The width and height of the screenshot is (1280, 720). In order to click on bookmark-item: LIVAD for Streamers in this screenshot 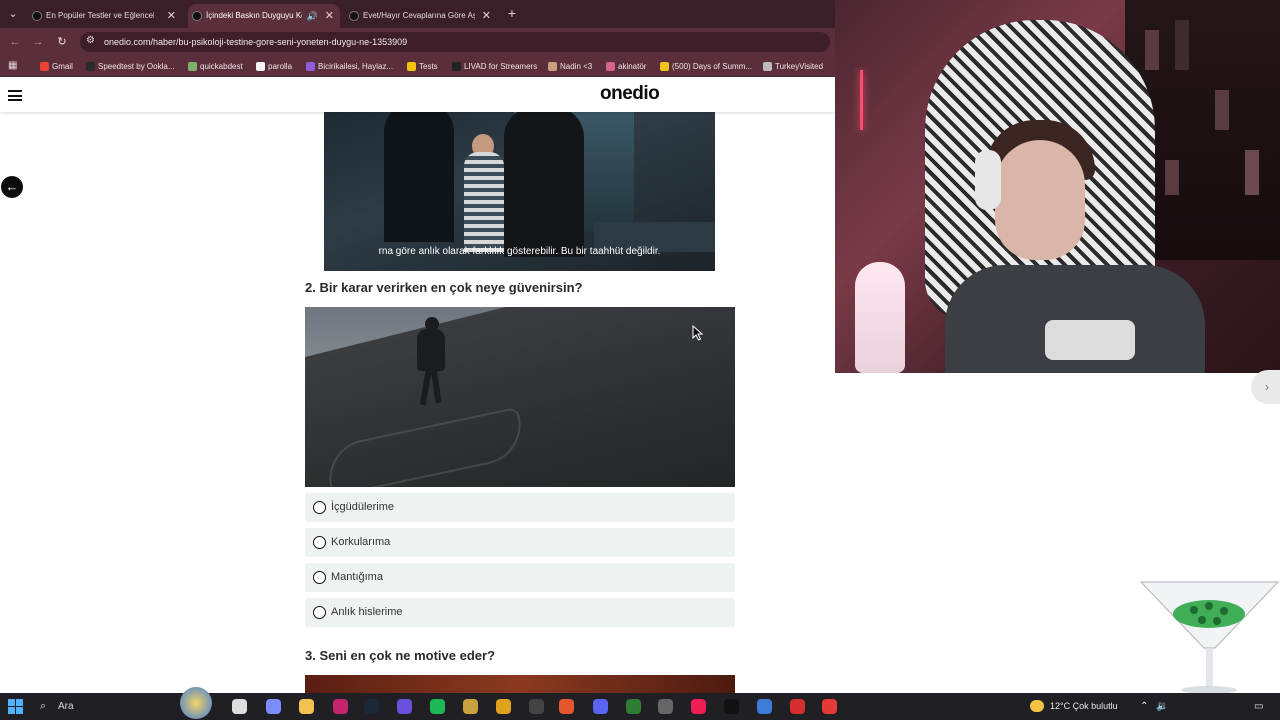, I will do `click(494, 66)`.